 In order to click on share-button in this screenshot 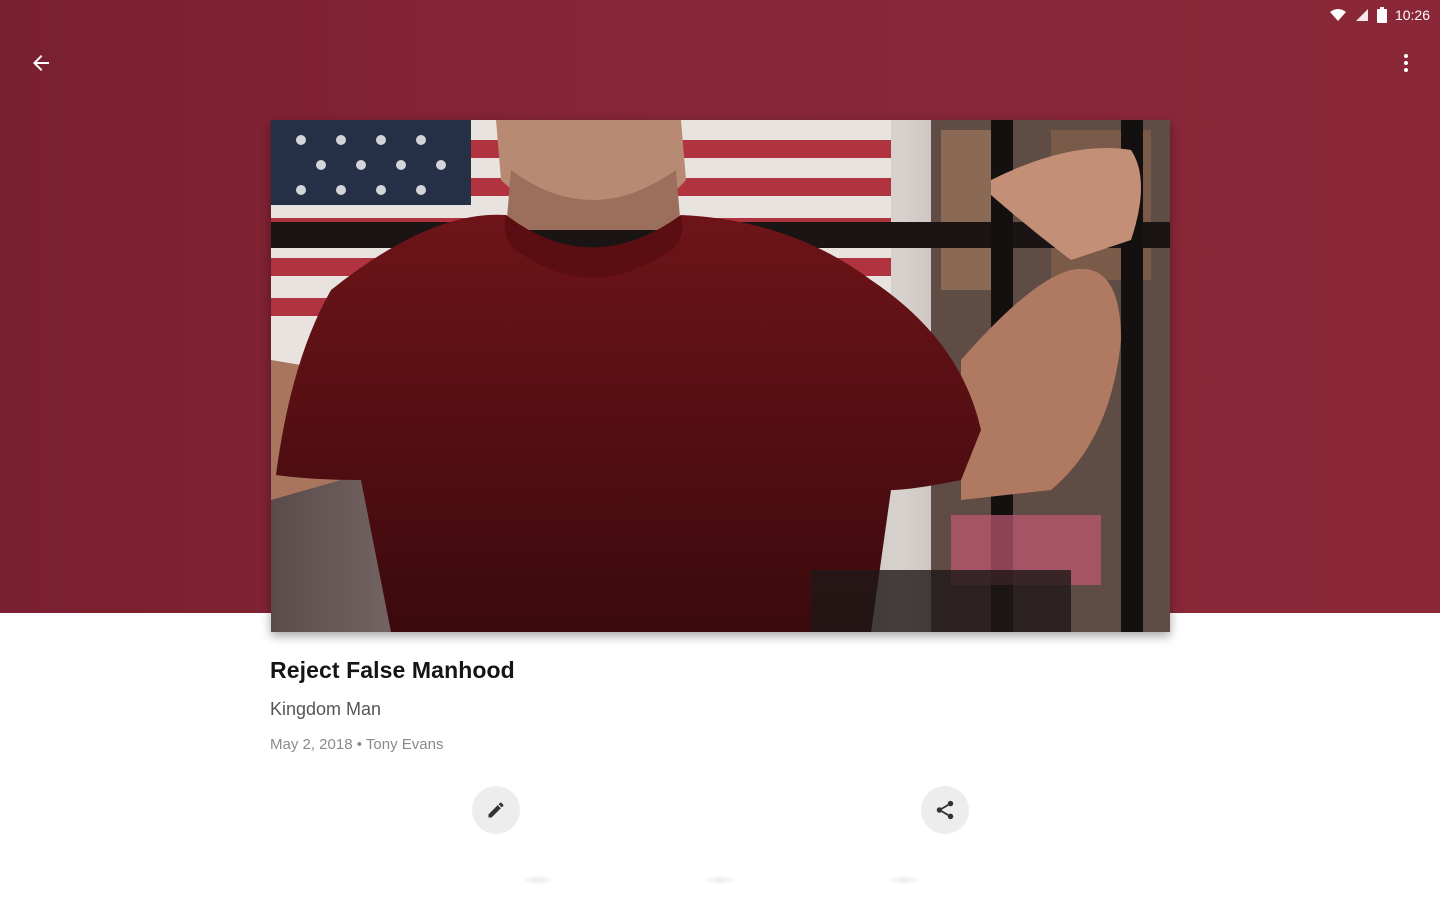, I will do `click(945, 810)`.